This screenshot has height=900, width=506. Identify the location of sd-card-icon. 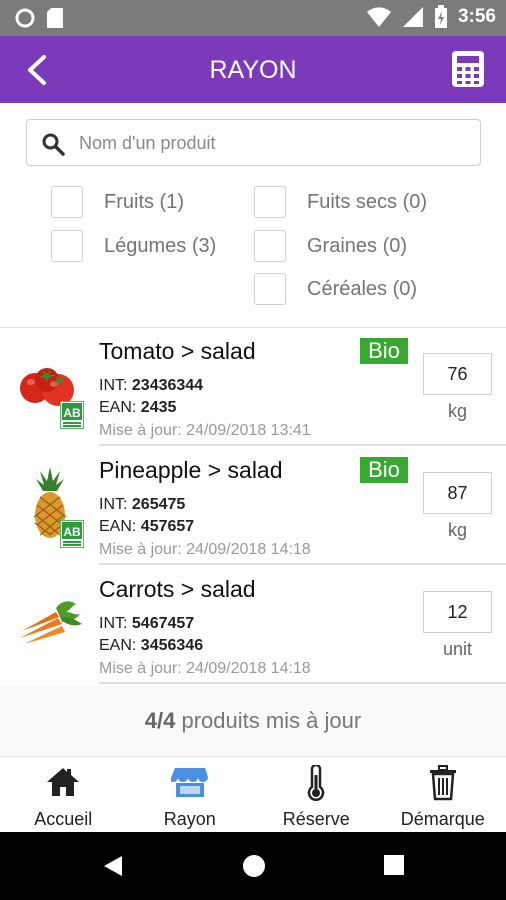
(55, 18).